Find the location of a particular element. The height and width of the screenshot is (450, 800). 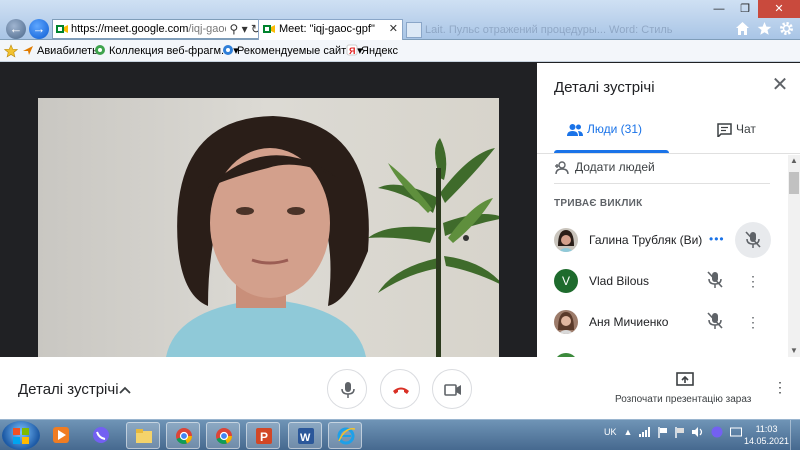

windows-logo-icon is located at coordinates (21, 436).